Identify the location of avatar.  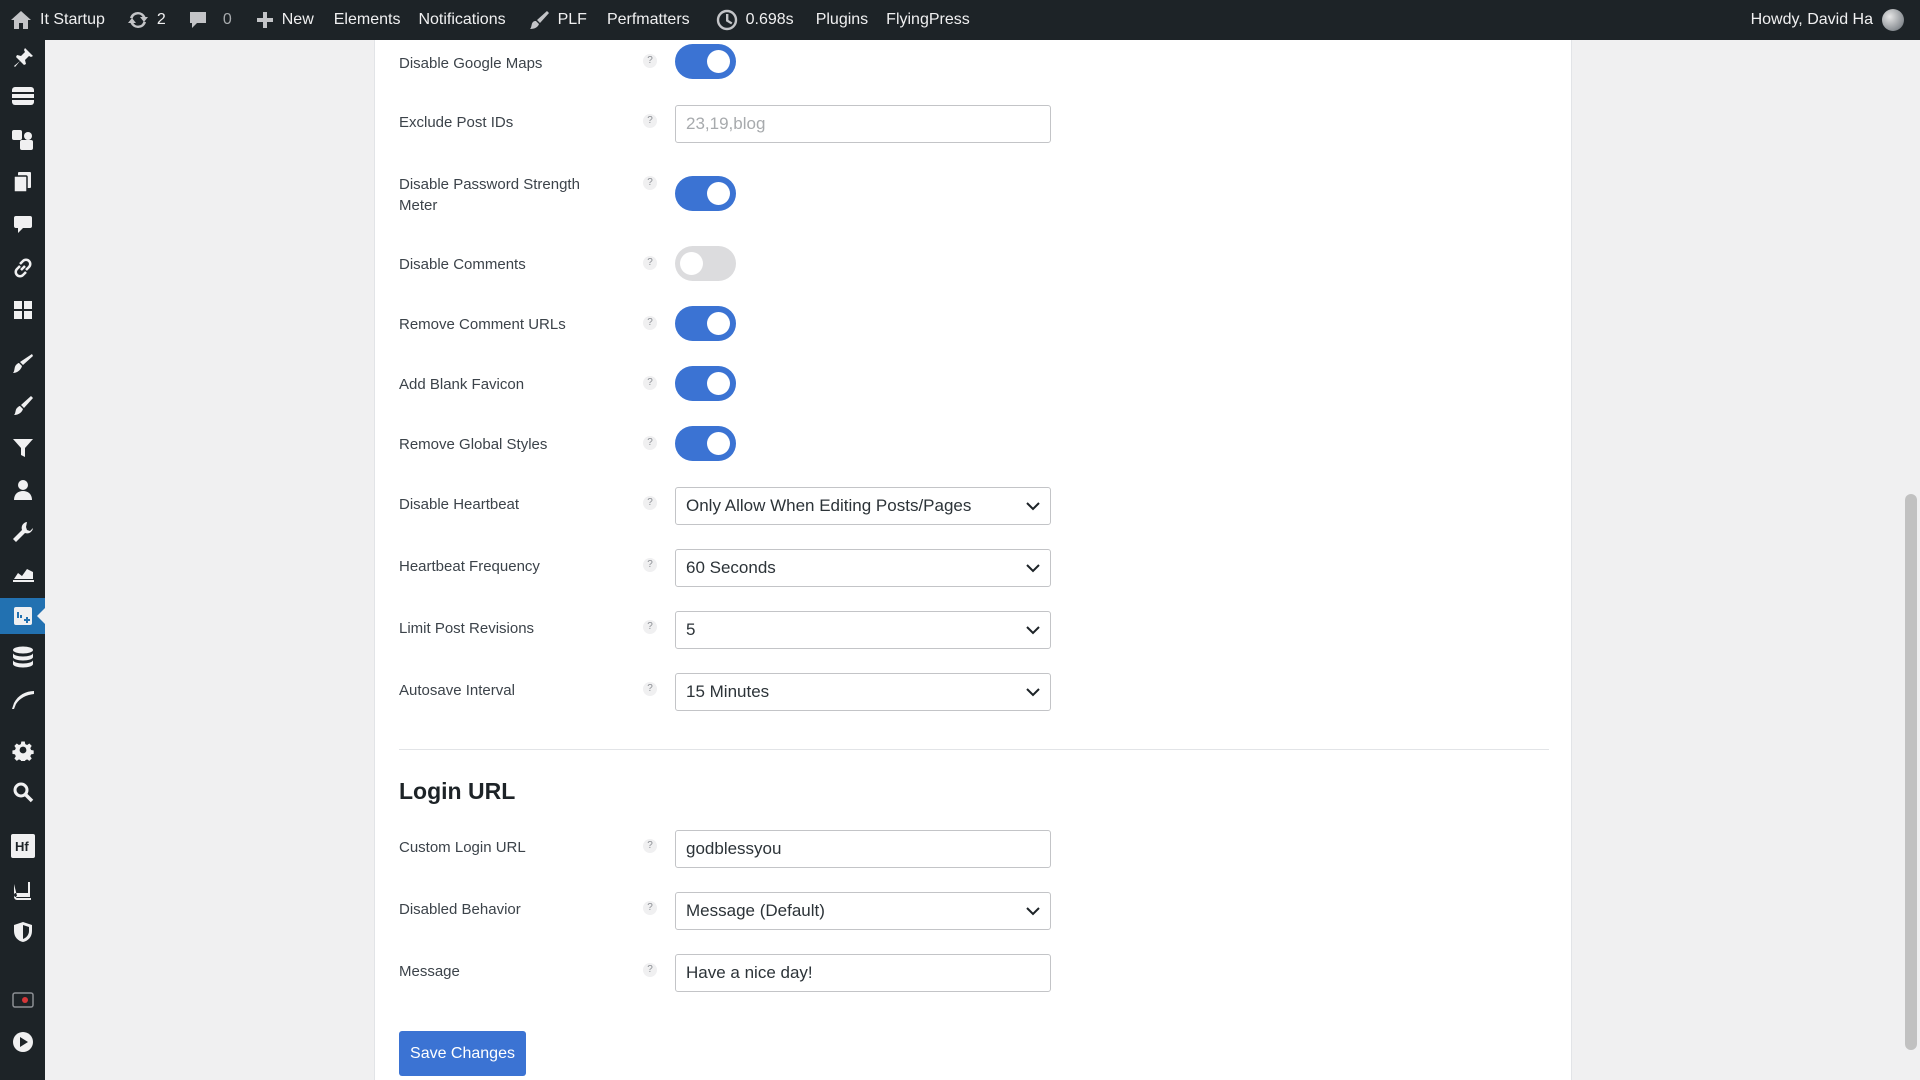
(1893, 20).